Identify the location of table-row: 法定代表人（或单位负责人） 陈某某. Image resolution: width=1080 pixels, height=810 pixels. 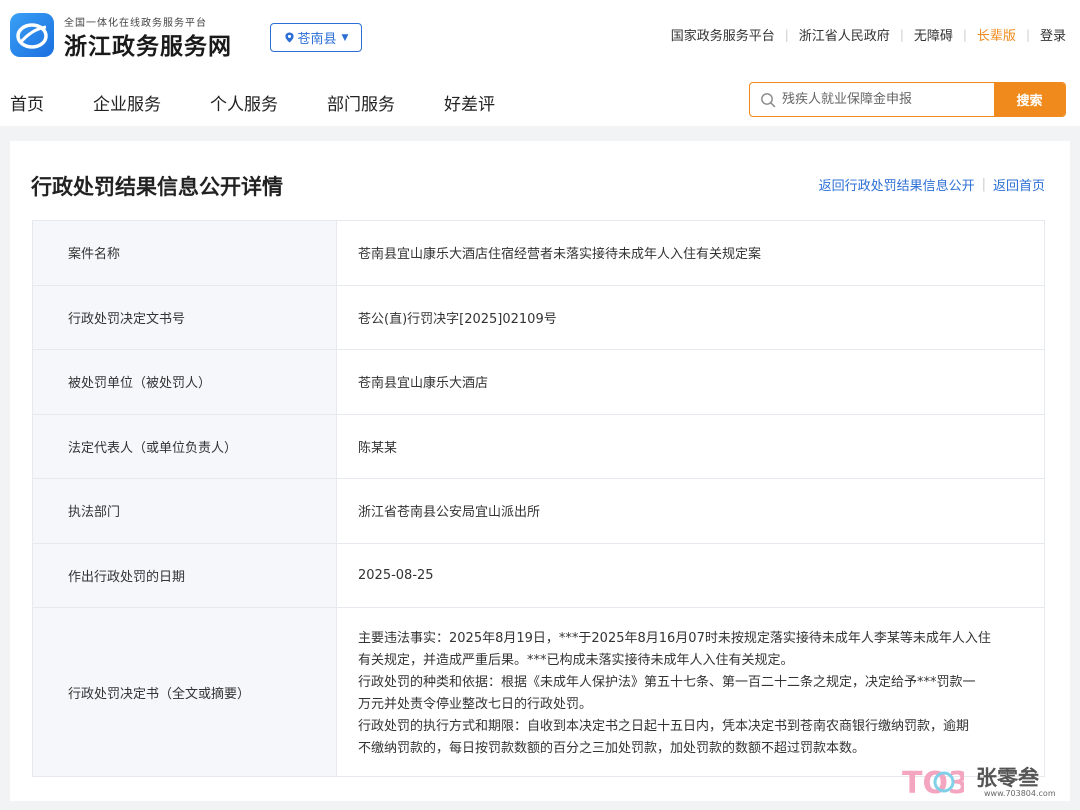
(538, 446).